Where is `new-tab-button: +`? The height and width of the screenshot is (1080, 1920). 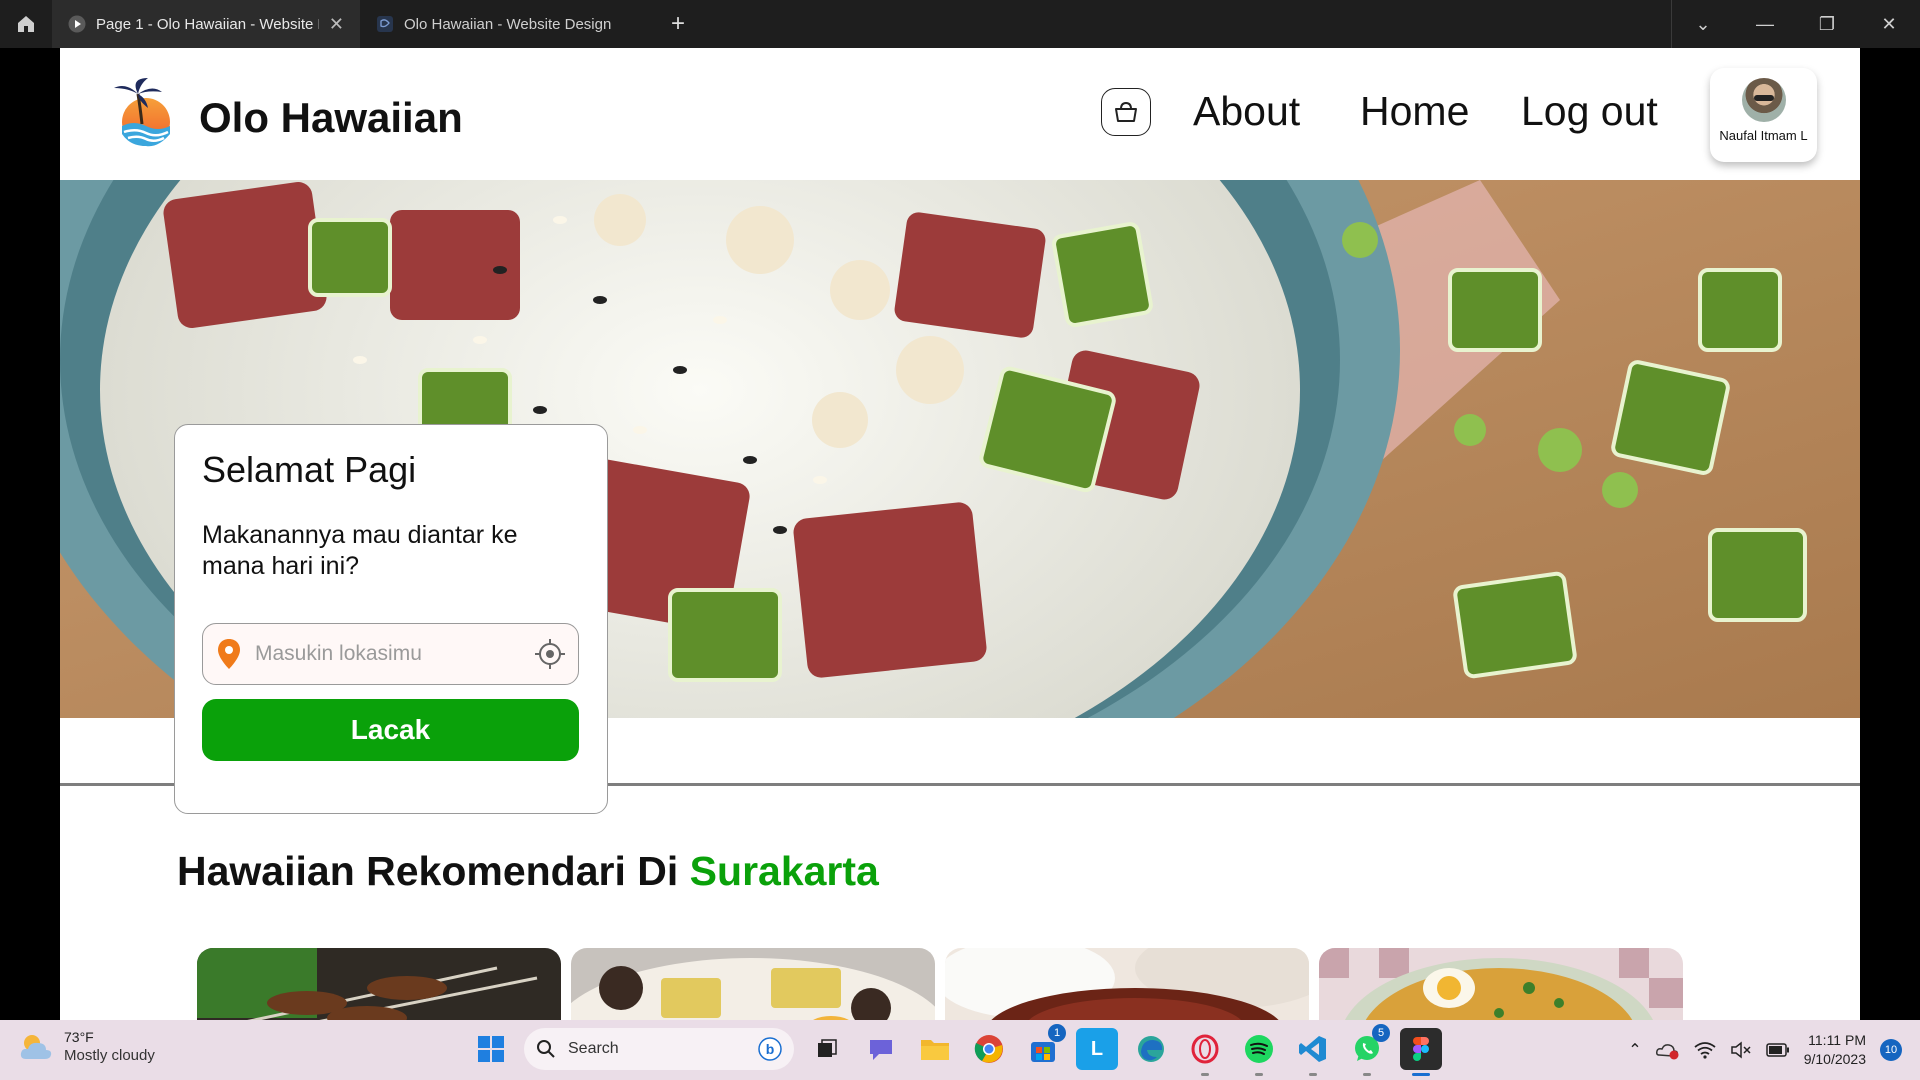
new-tab-button: + is located at coordinates (678, 24).